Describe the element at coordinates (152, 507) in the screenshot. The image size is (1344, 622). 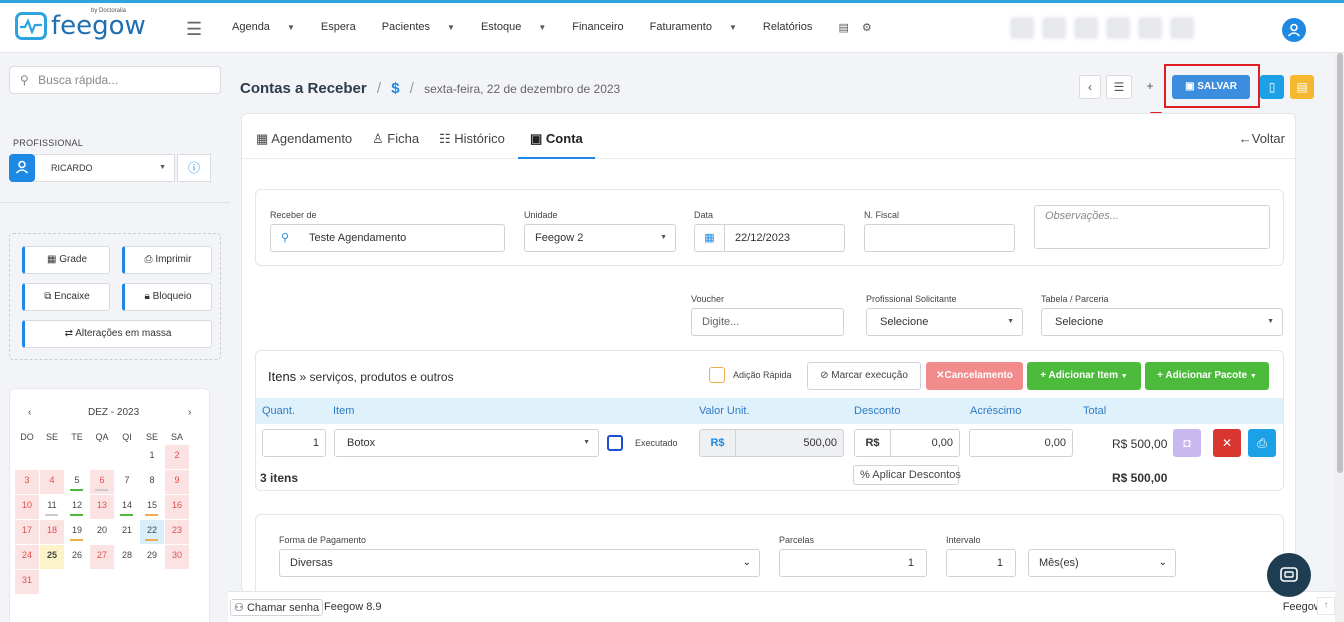
I see `calendar-day: 15` at that location.